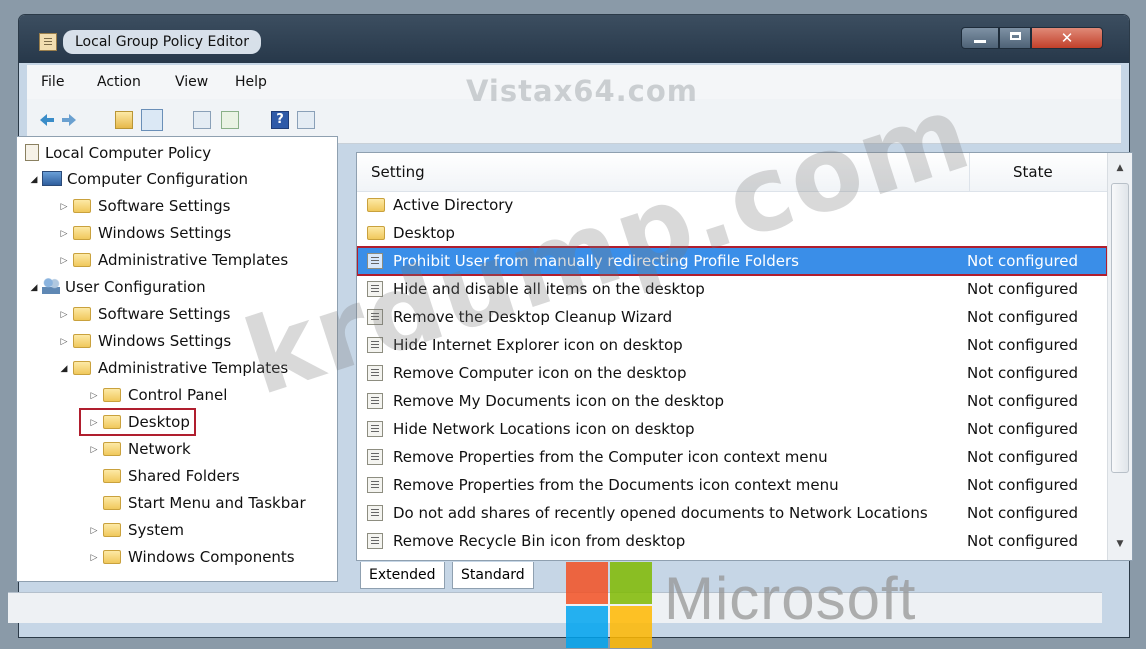  I want to click on tree-item-user-configuration: ◢ User Configuration, so click(117, 287).